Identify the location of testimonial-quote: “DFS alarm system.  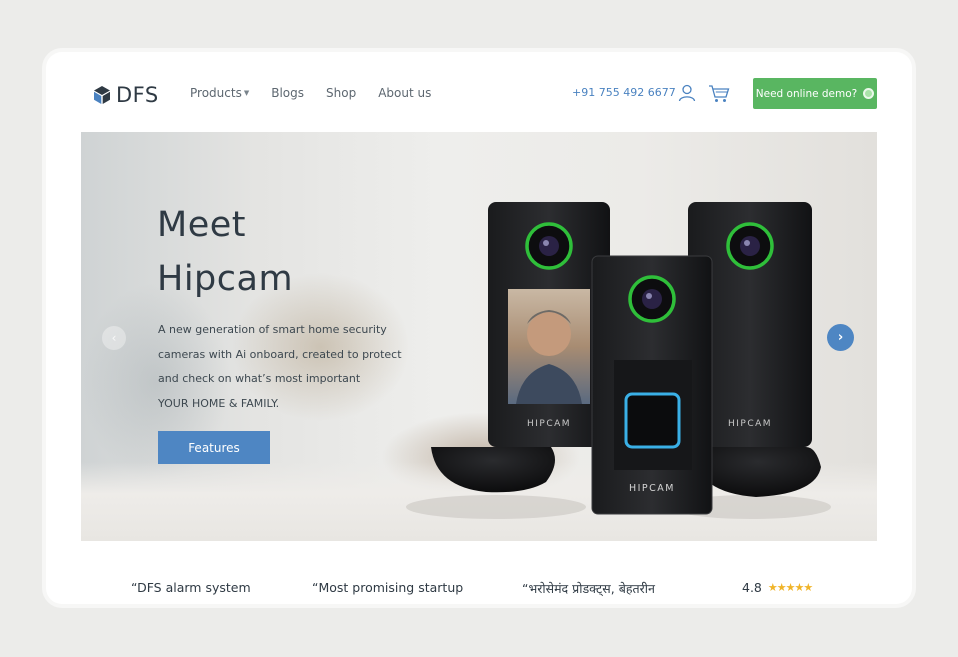
(191, 587).